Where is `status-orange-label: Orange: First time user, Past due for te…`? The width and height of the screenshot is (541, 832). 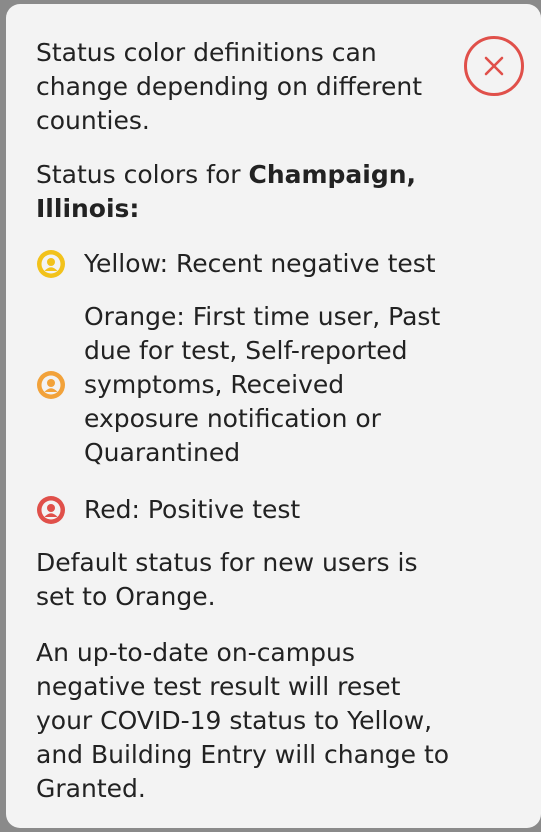 status-orange-label: Orange: First time user, Past due for te… is located at coordinates (262, 385).